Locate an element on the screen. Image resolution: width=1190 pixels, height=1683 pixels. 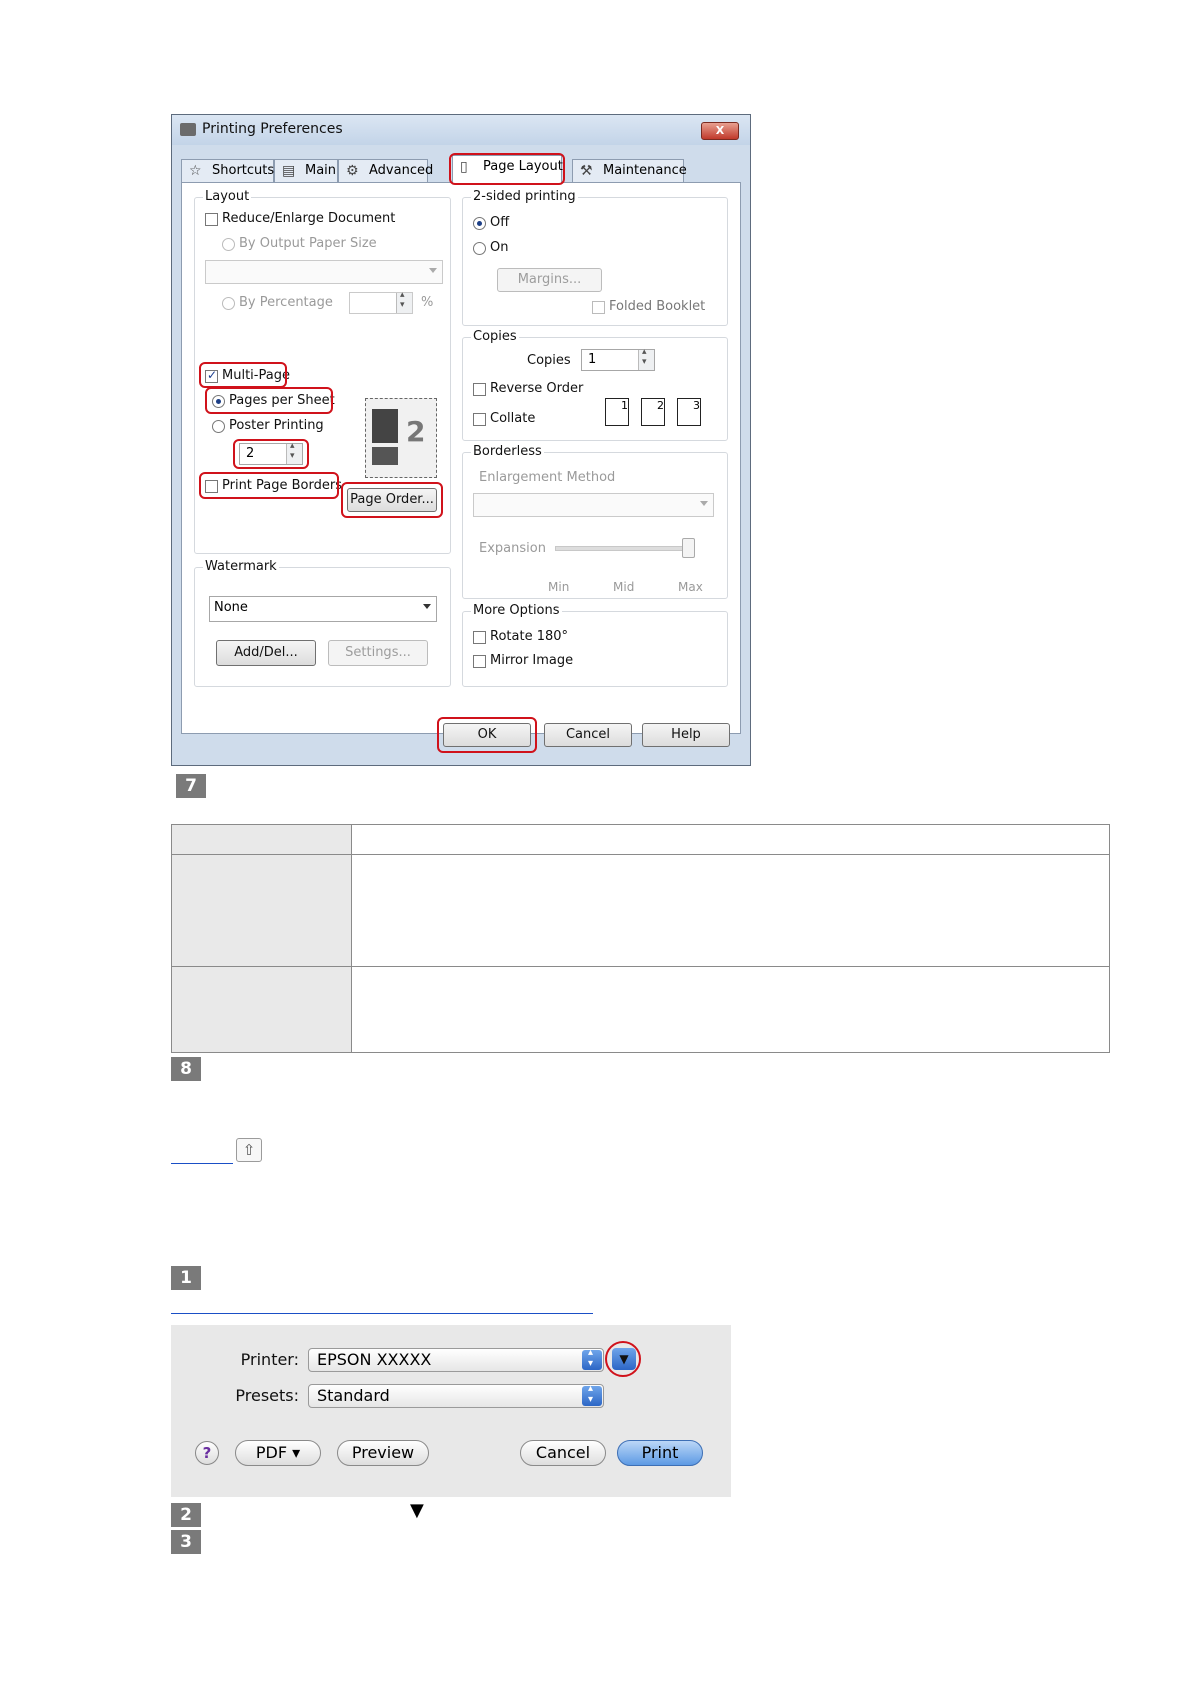
copies-label: Copies is located at coordinates (549, 360).